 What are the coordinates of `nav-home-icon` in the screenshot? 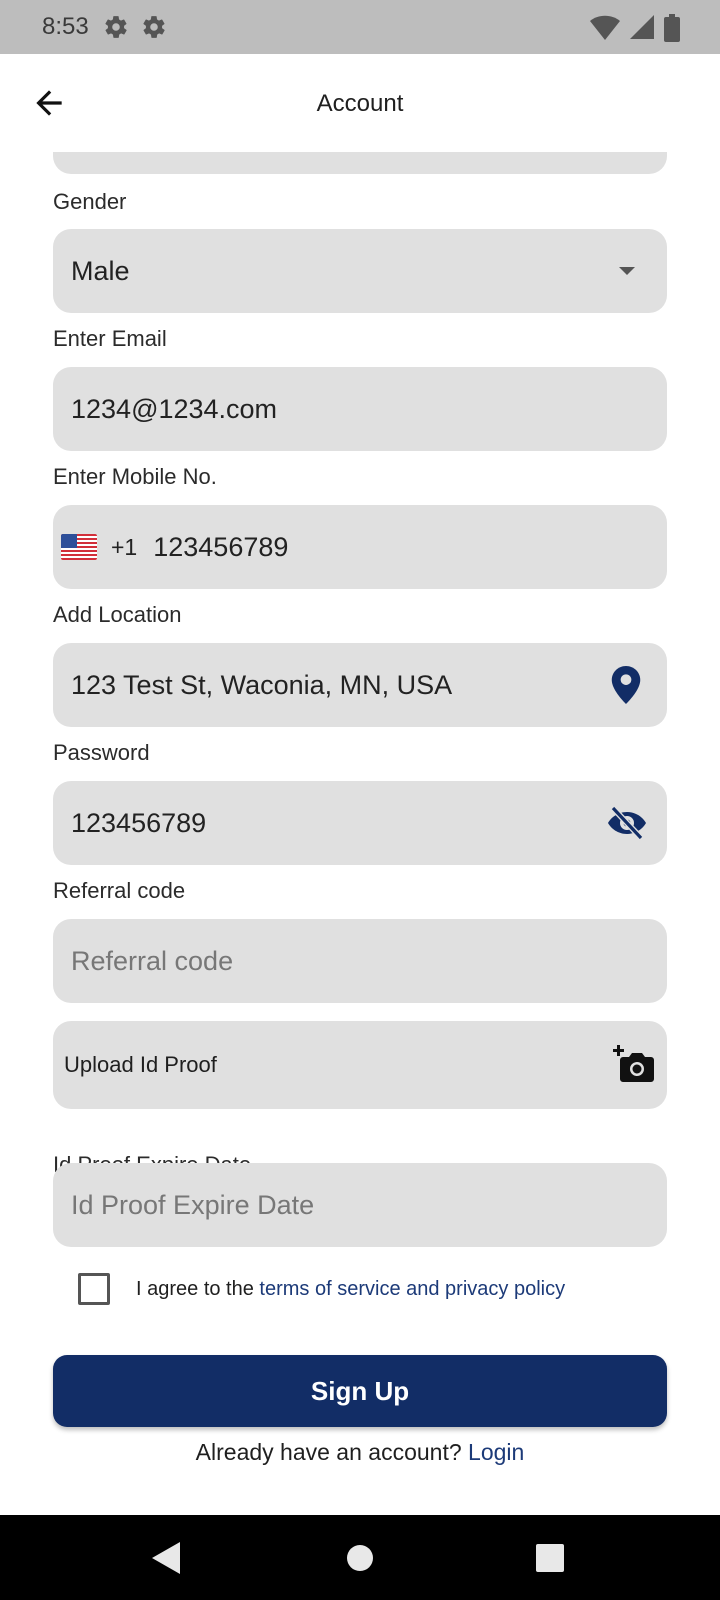 It's located at (360, 1557).